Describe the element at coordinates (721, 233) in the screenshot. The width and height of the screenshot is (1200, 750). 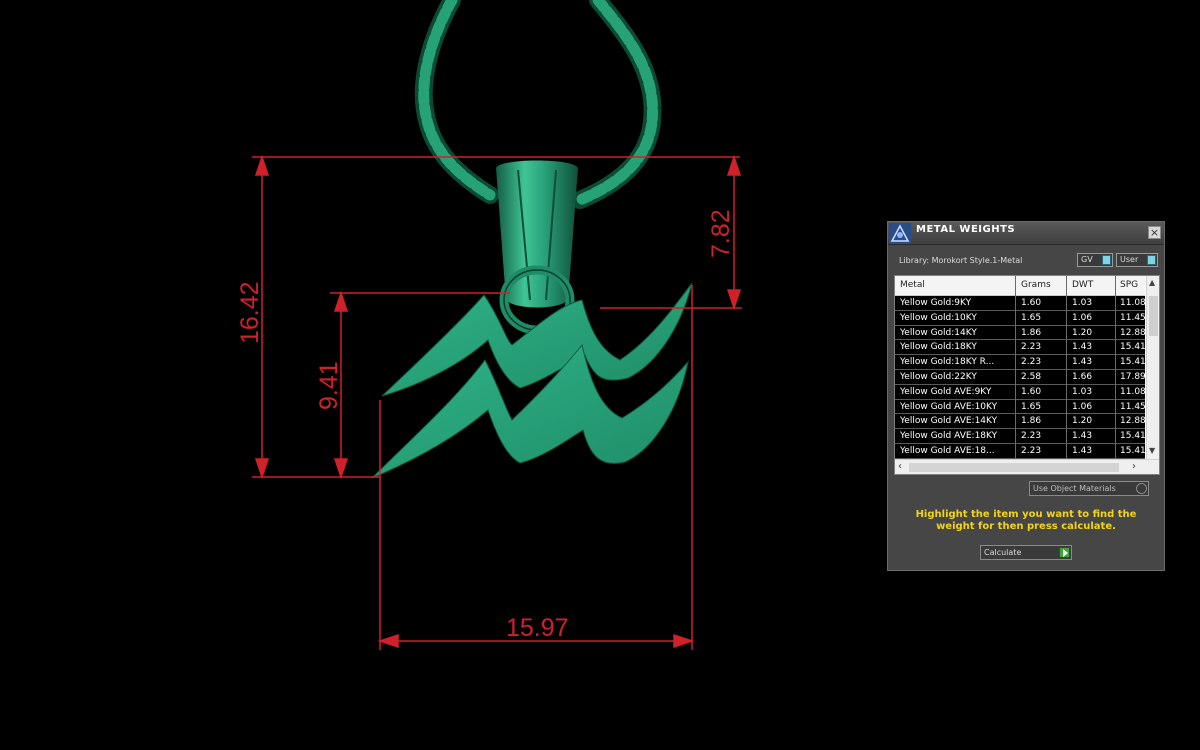
I see `dim-label-bail-height: 7.82` at that location.